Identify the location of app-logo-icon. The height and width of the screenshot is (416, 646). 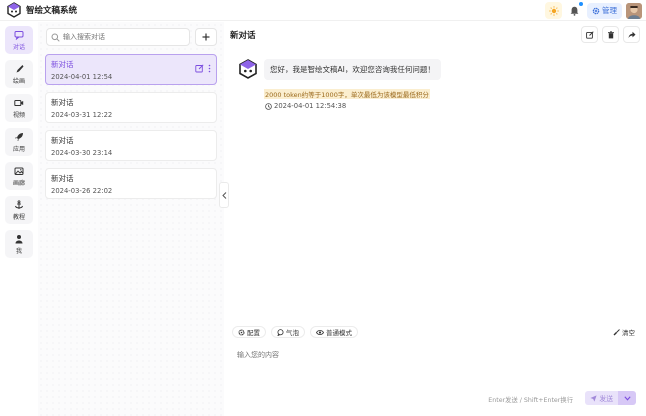
(14, 10).